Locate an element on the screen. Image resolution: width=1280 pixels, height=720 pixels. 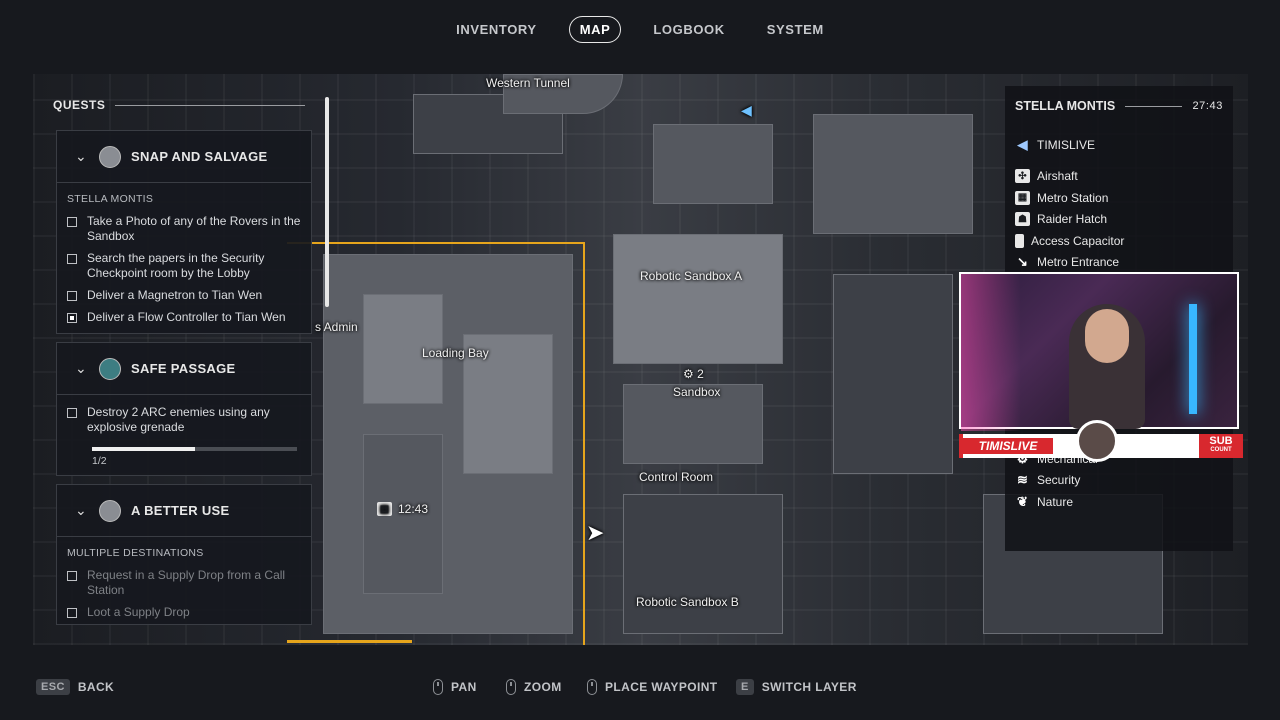
stream-logo-avatar is located at coordinates (1097, 441).